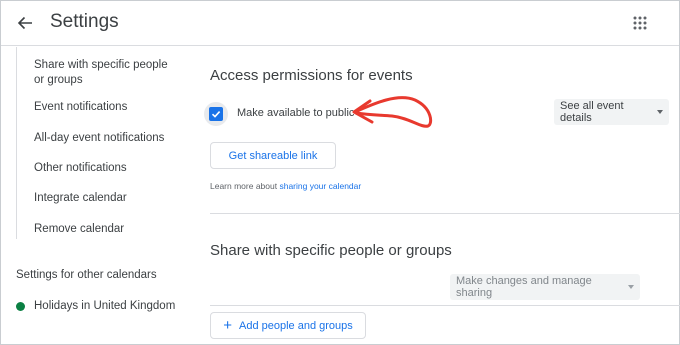  Describe the element at coordinates (340, 23) in the screenshot. I see `top-bar: Settings` at that location.